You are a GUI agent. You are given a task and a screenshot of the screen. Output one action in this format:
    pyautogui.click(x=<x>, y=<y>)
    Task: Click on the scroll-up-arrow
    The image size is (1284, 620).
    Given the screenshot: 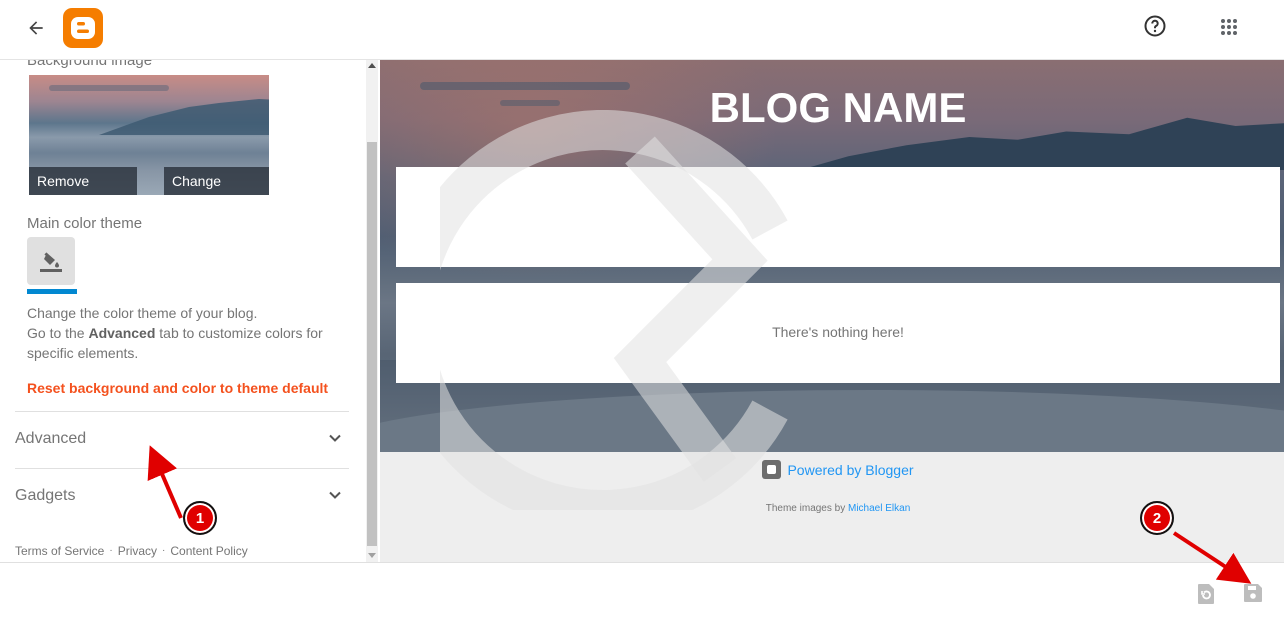 What is the action you would take?
    pyautogui.click(x=372, y=65)
    